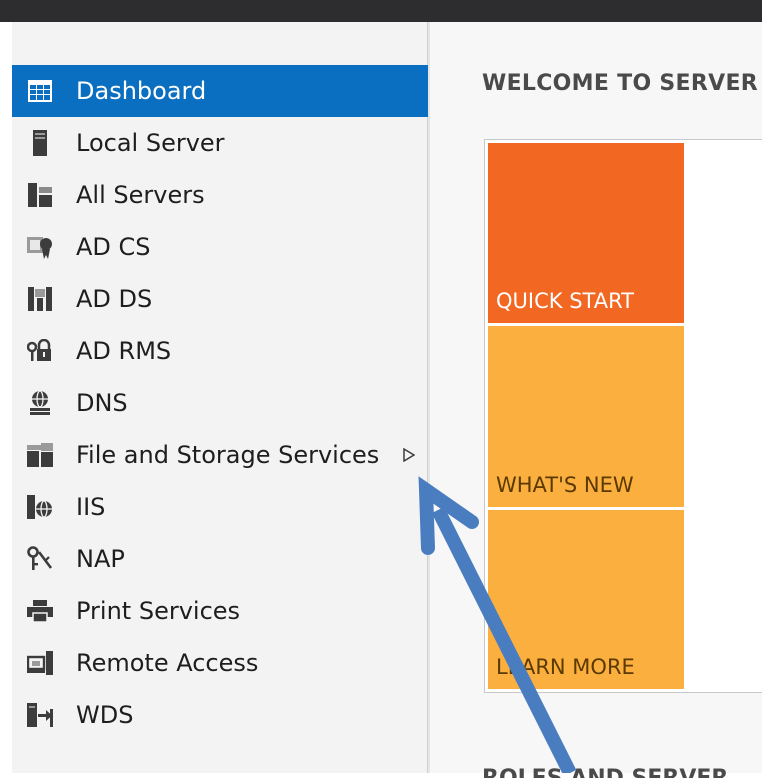 This screenshot has height=778, width=762. I want to click on sidebar-item-label: AD CS, so click(113, 247).